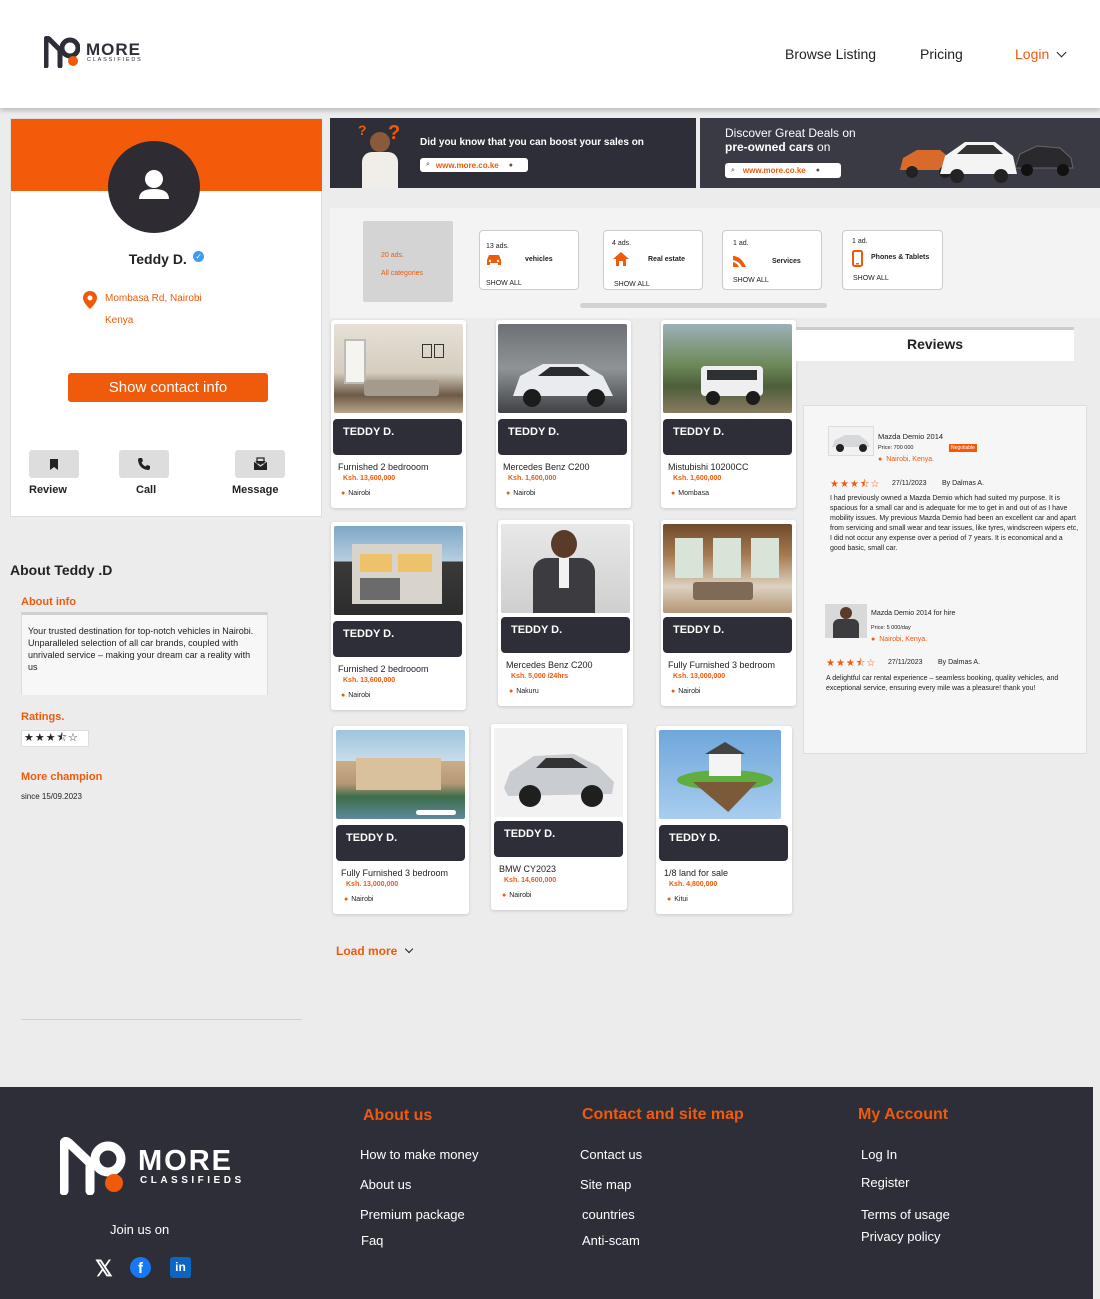 This screenshot has height=1299, width=1100. I want to click on listing-title: Mistubishi 10200CC, so click(708, 467).